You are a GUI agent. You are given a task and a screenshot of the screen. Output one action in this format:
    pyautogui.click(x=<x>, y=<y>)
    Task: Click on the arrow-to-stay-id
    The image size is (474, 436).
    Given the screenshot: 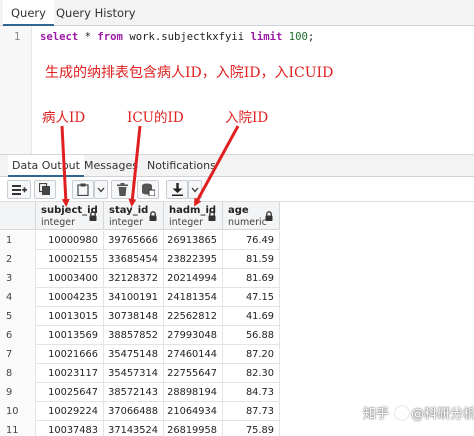 What is the action you would take?
    pyautogui.click(x=135, y=166)
    